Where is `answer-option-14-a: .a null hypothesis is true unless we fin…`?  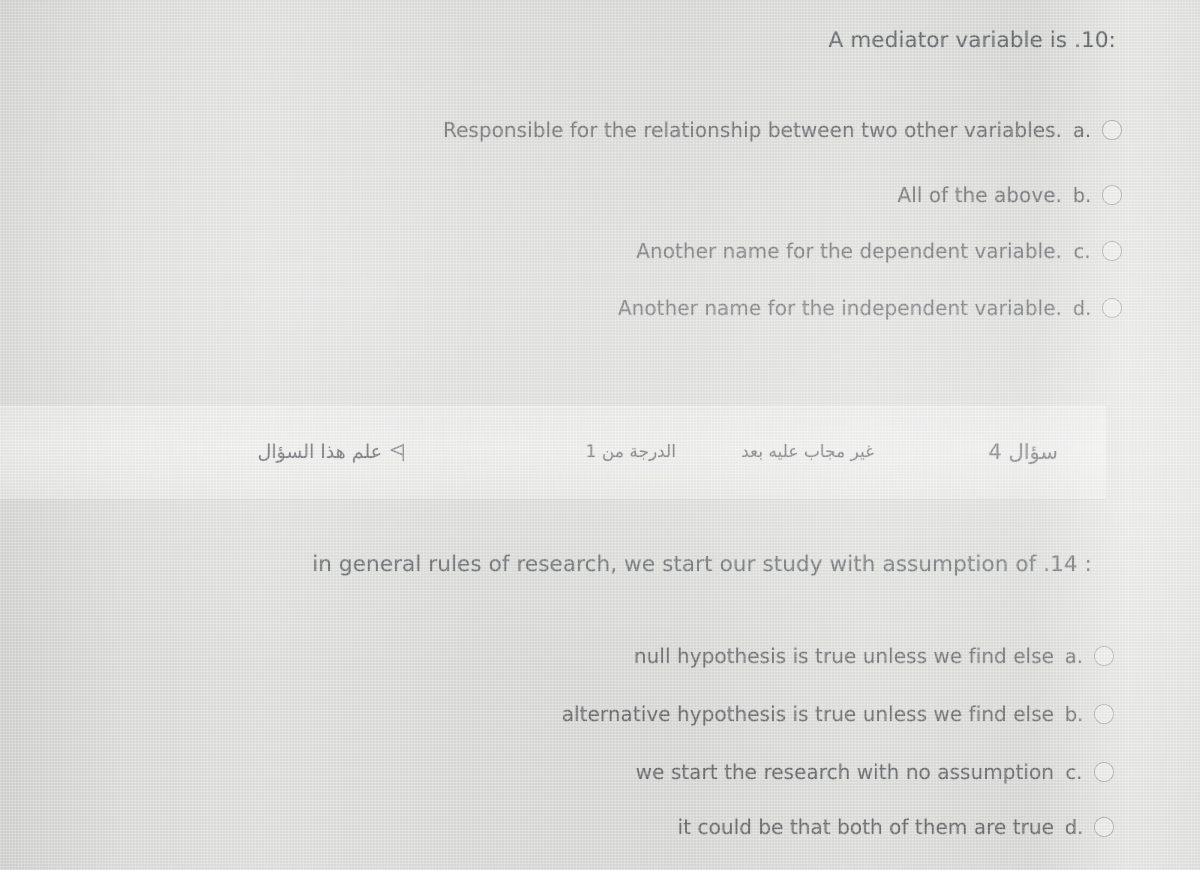 answer-option-14-a: .a null hypothesis is true unless we fin… is located at coordinates (874, 656).